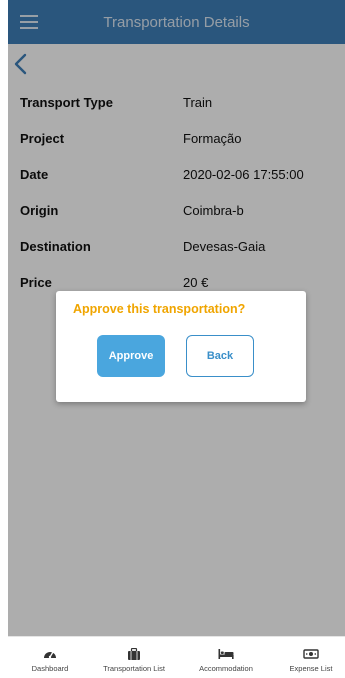 The height and width of the screenshot is (678, 345). What do you see at coordinates (220, 356) in the screenshot?
I see `back-button: Back` at bounding box center [220, 356].